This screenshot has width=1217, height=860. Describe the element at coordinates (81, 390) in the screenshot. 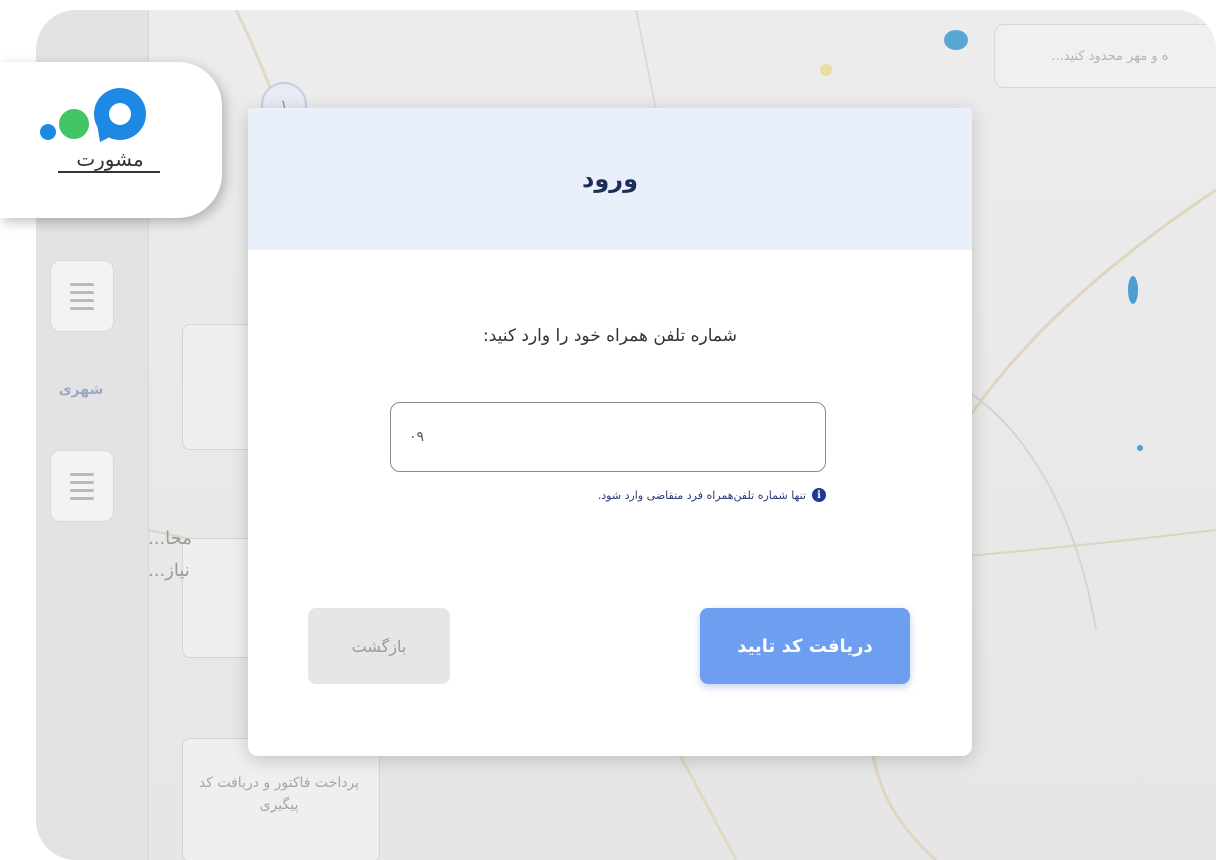

I see `side-label: شهری` at that location.